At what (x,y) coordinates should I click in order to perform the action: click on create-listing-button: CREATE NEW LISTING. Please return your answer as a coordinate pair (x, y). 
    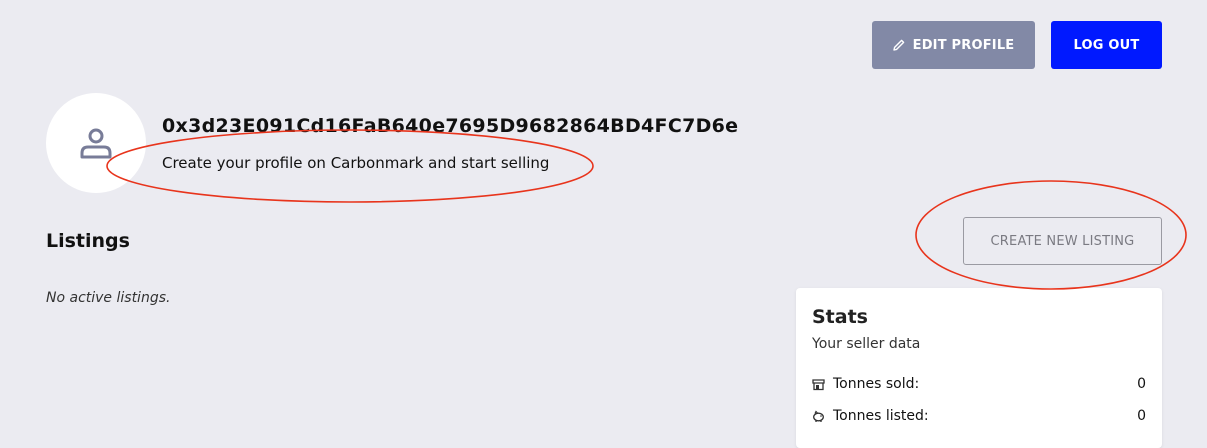
    Looking at the image, I should click on (1062, 241).